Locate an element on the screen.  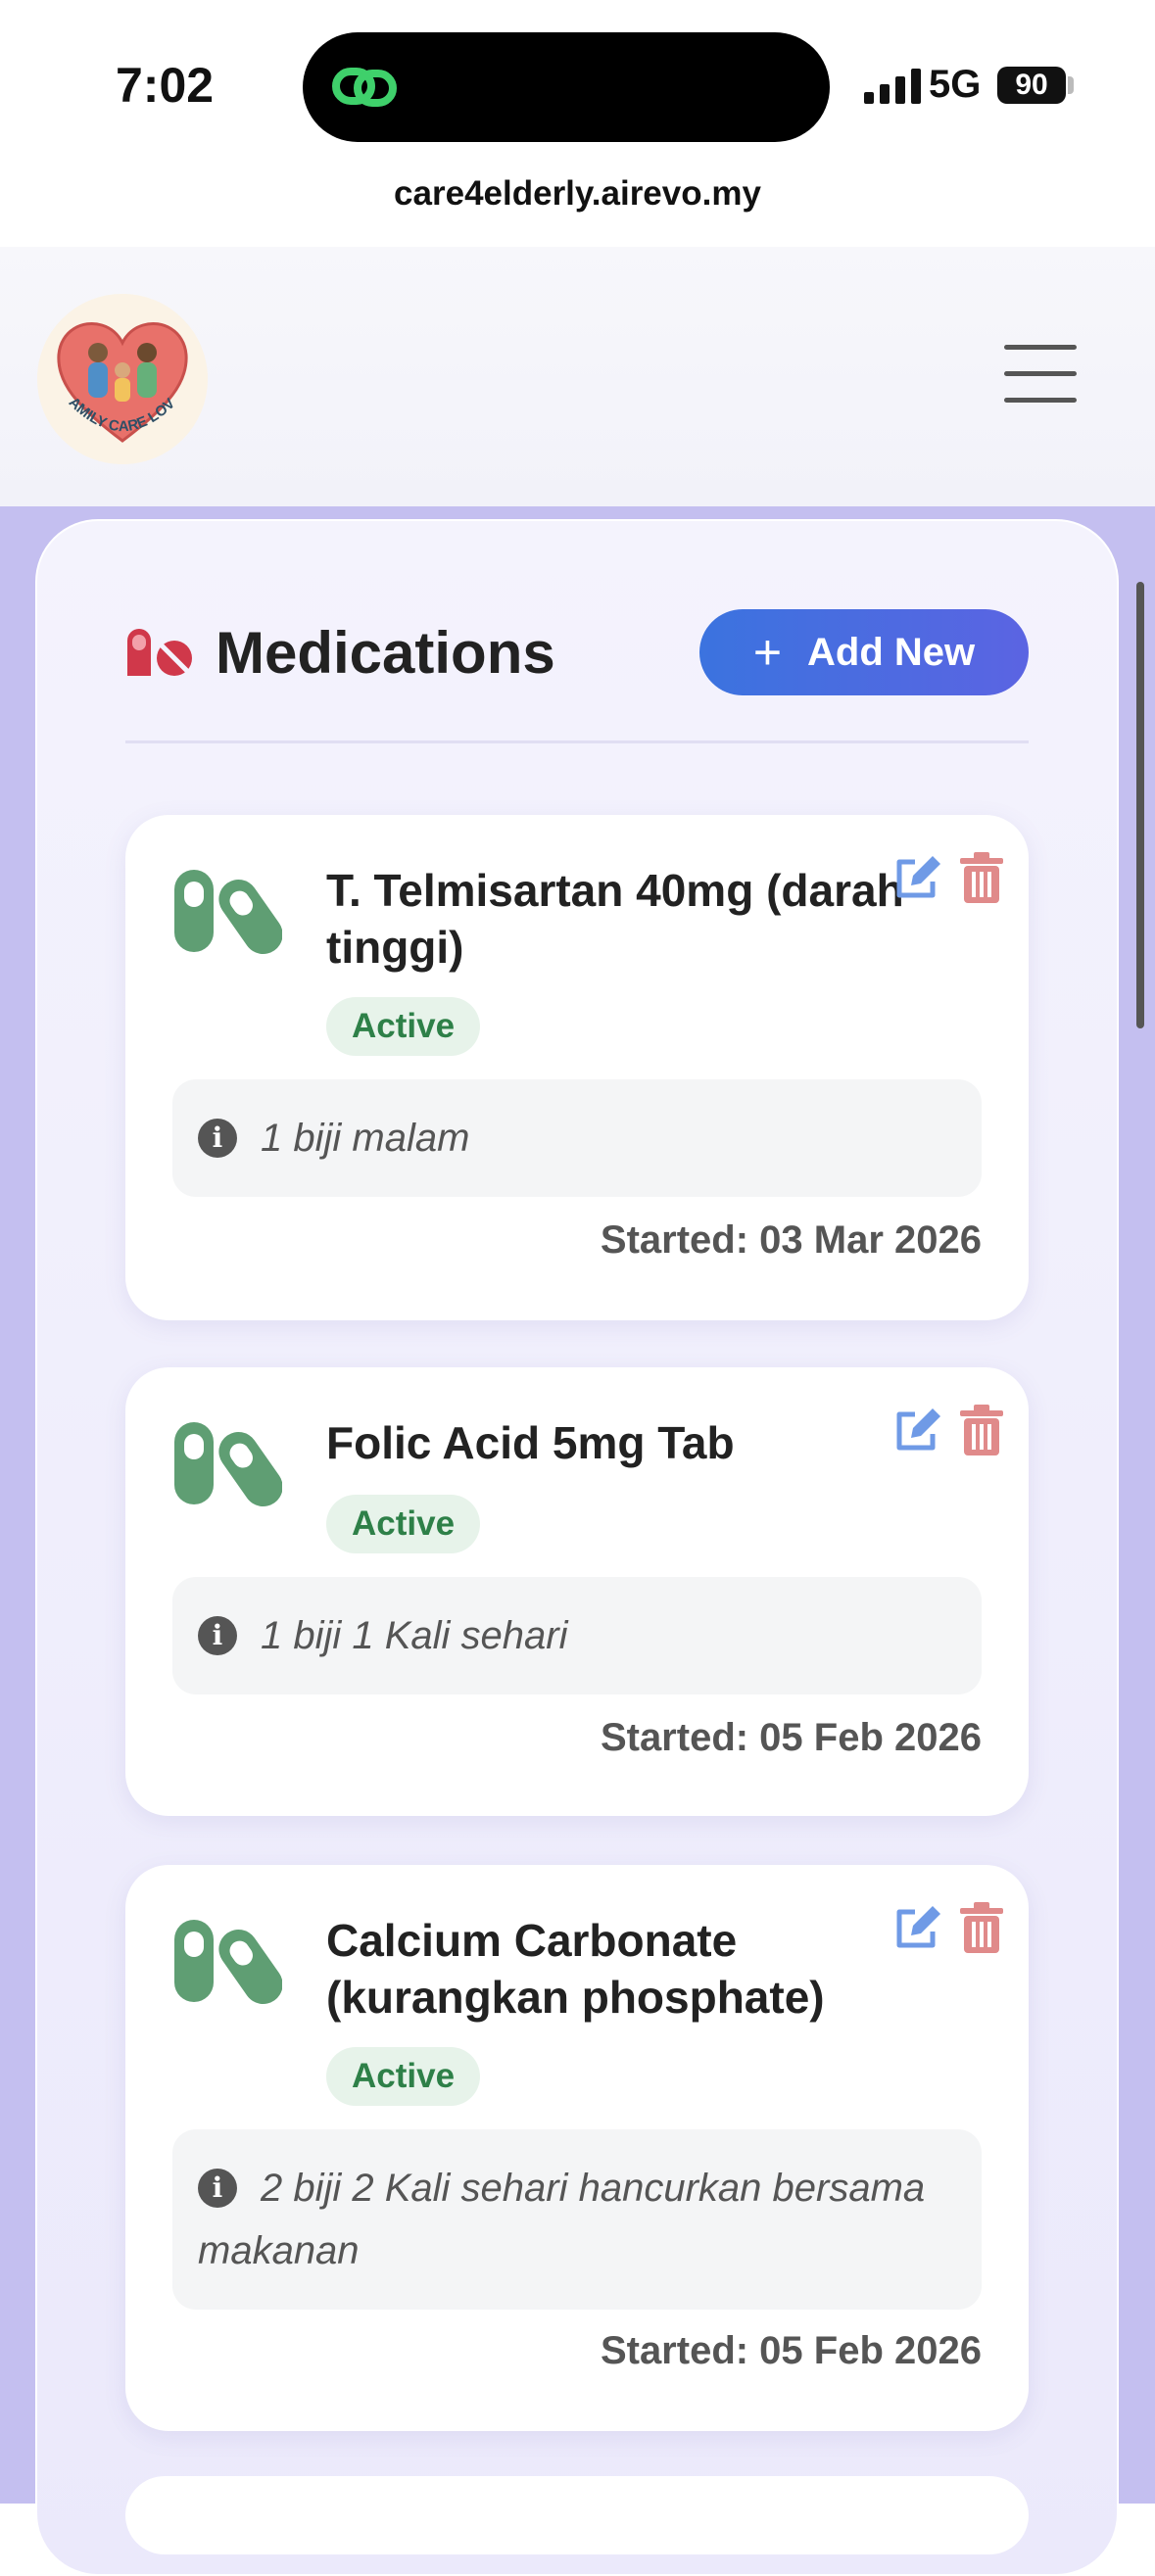
medication-card-partial is located at coordinates (577, 2515).